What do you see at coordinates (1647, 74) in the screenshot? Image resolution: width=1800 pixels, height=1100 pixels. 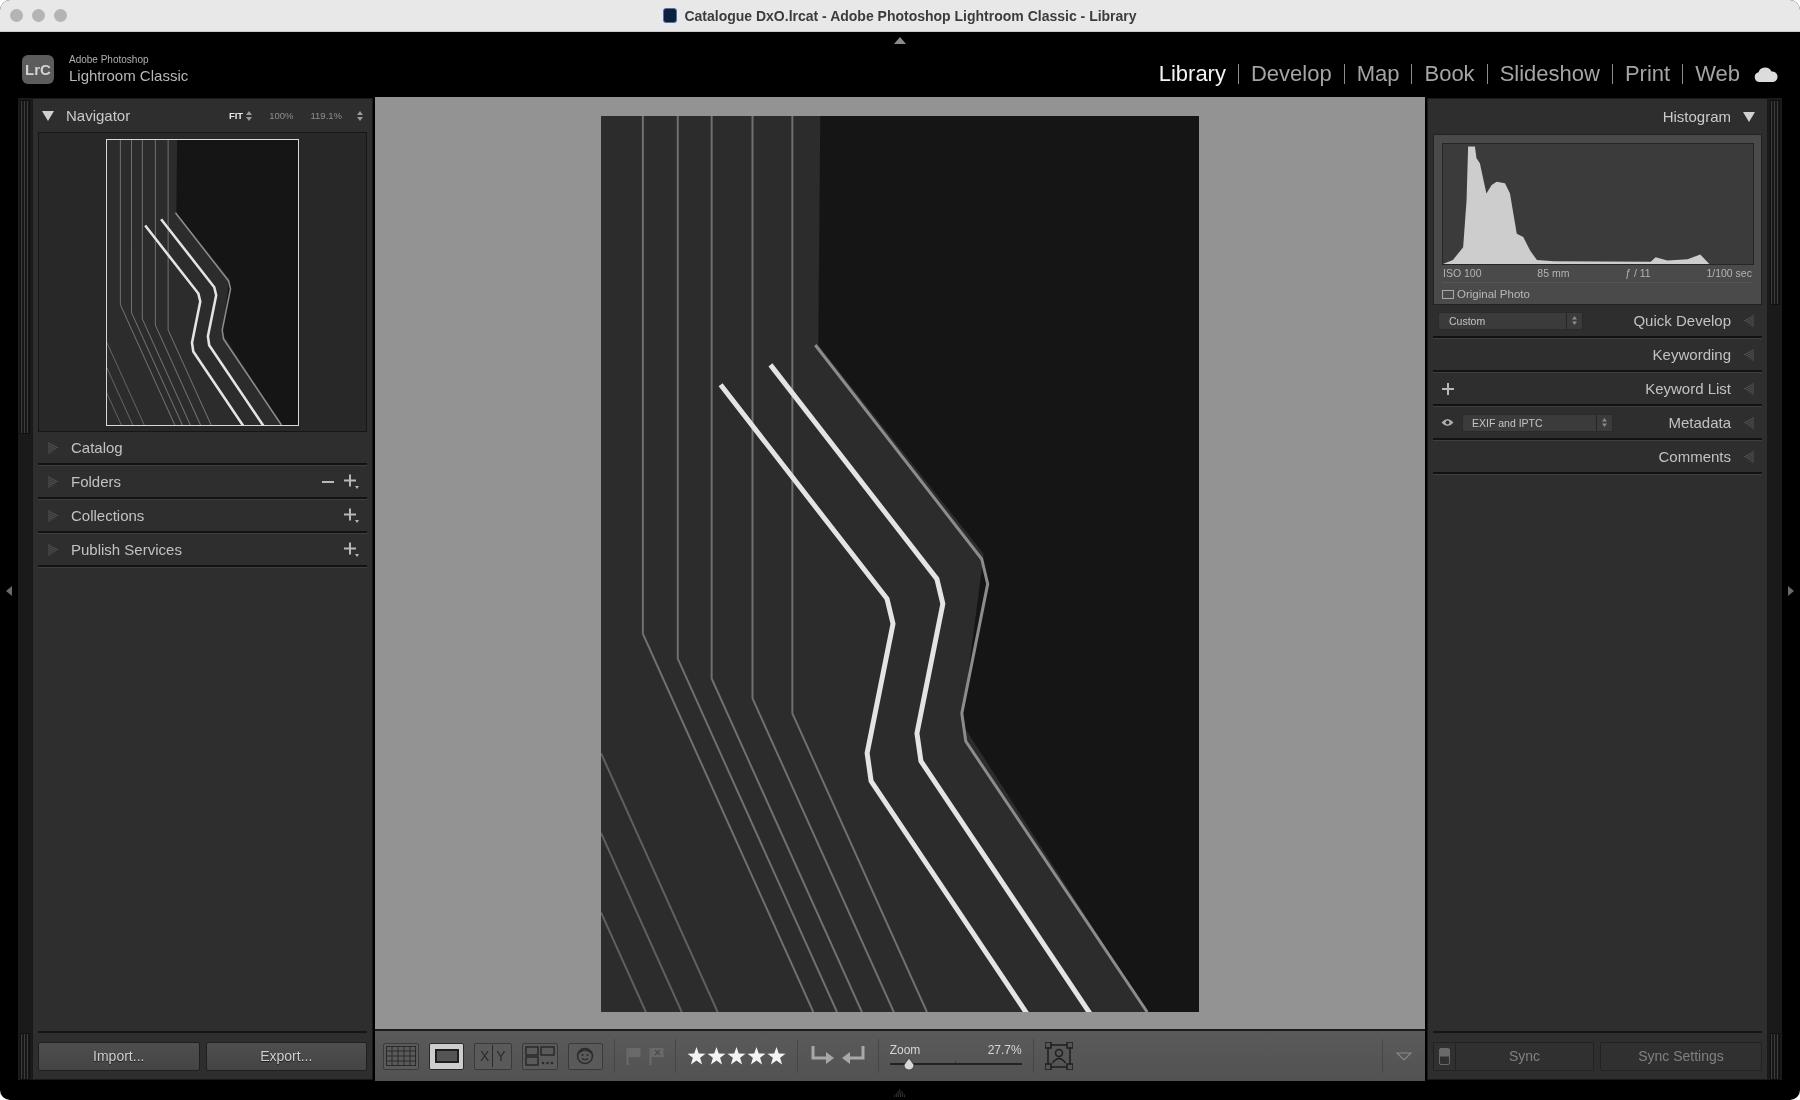 I see `module-tab: Print` at bounding box center [1647, 74].